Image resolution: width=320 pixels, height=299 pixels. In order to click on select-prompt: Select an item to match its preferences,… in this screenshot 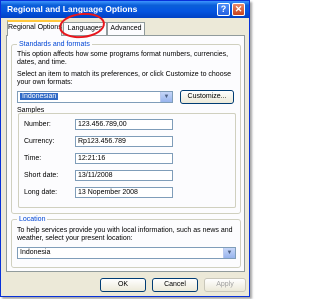, I will do `click(124, 78)`.